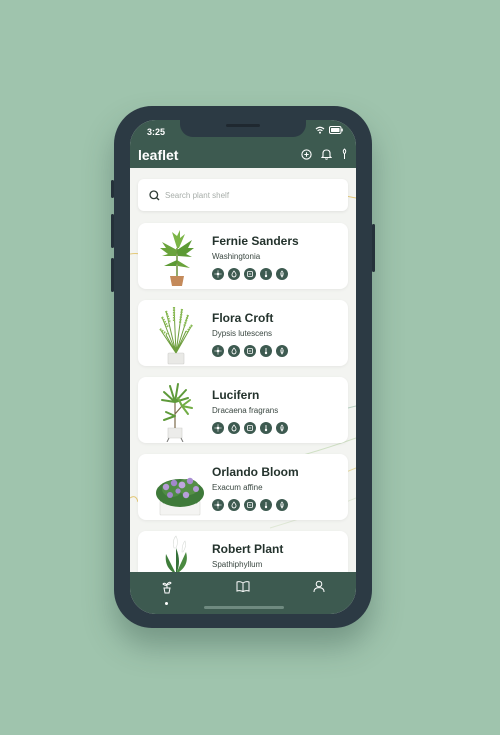  What do you see at coordinates (112, 189) in the screenshot?
I see `mute-switch` at bounding box center [112, 189].